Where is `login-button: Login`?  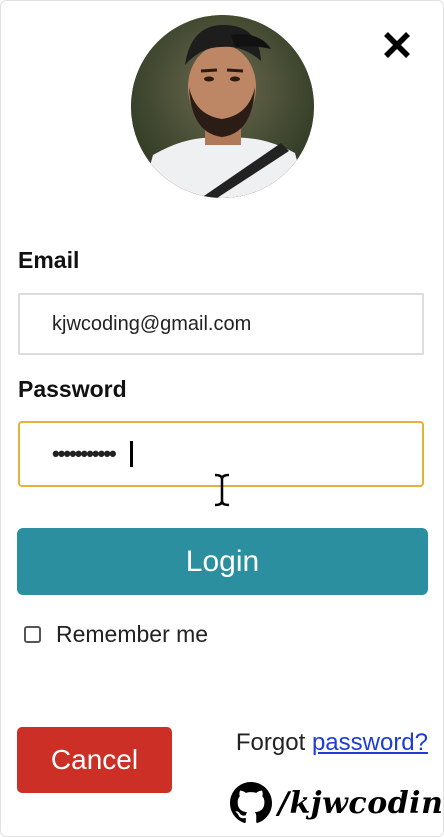
login-button: Login is located at coordinates (222, 561).